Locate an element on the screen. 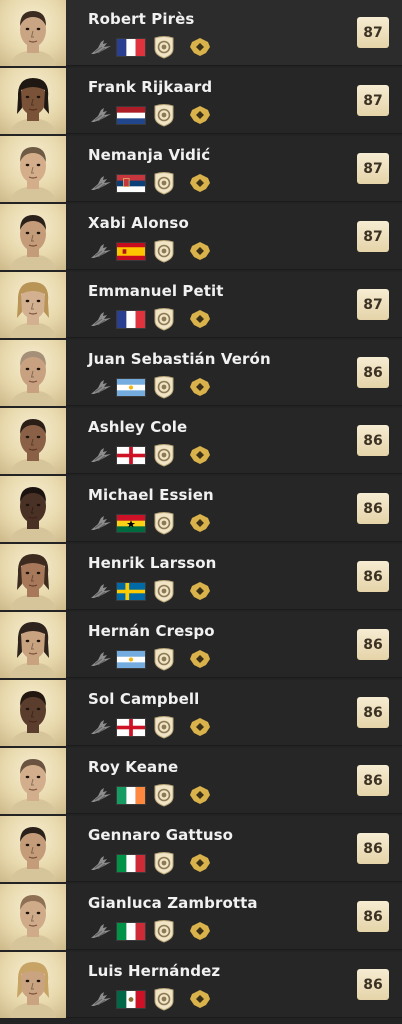 This screenshot has width=402, height=1024. nation-flag-ghana is located at coordinates (131, 523).